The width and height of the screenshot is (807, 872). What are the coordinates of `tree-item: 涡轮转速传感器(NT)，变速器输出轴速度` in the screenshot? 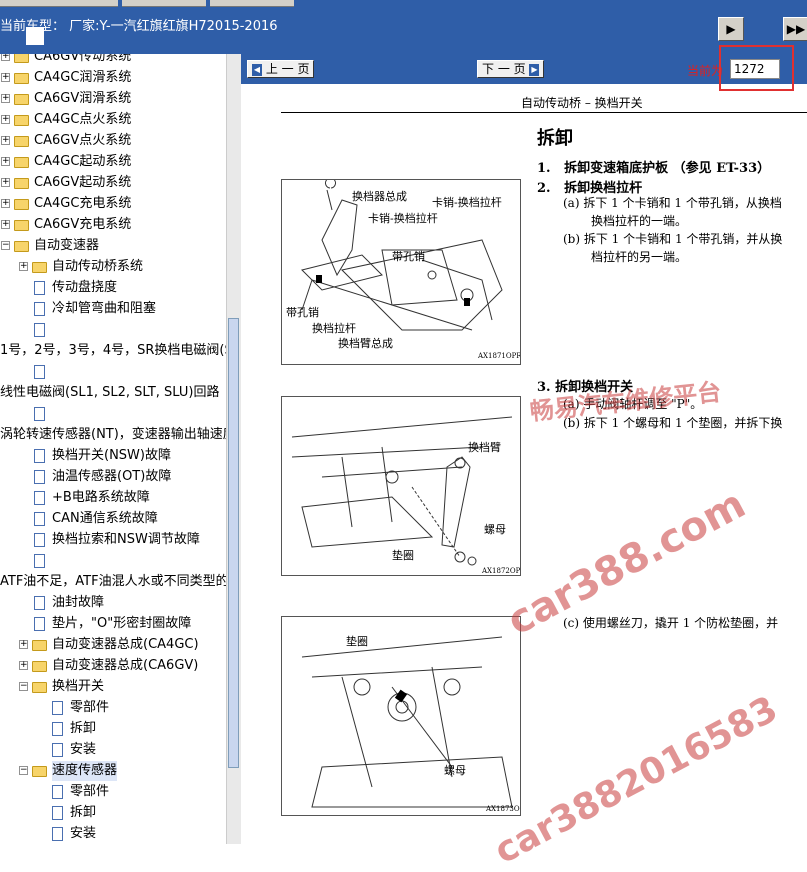 It's located at (113, 435).